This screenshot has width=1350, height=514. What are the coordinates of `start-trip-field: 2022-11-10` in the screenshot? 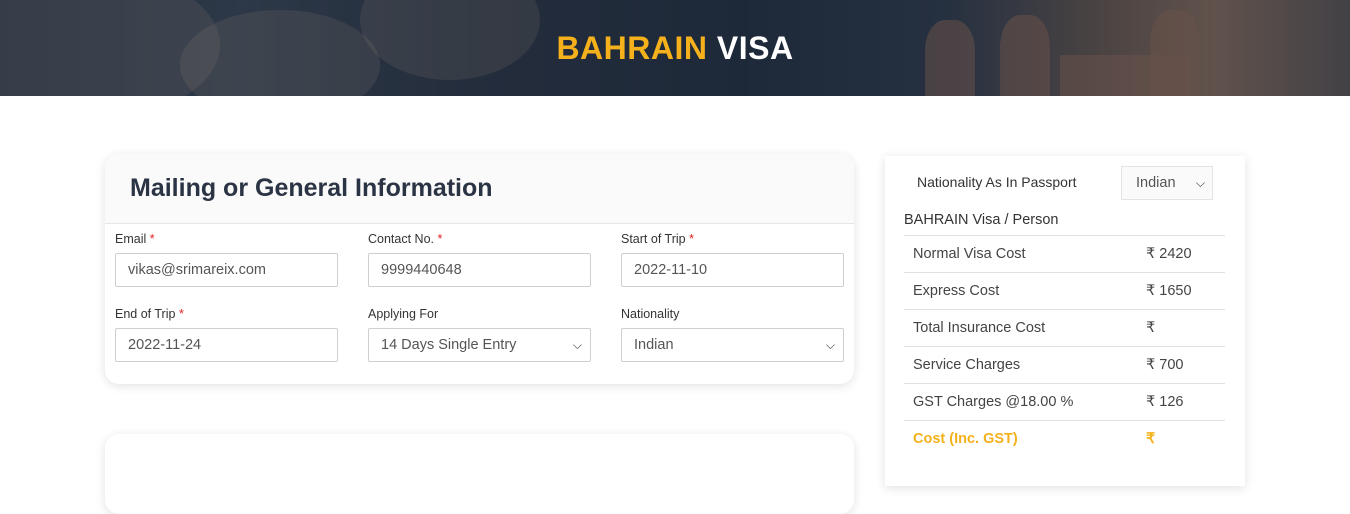 It's located at (732, 270).